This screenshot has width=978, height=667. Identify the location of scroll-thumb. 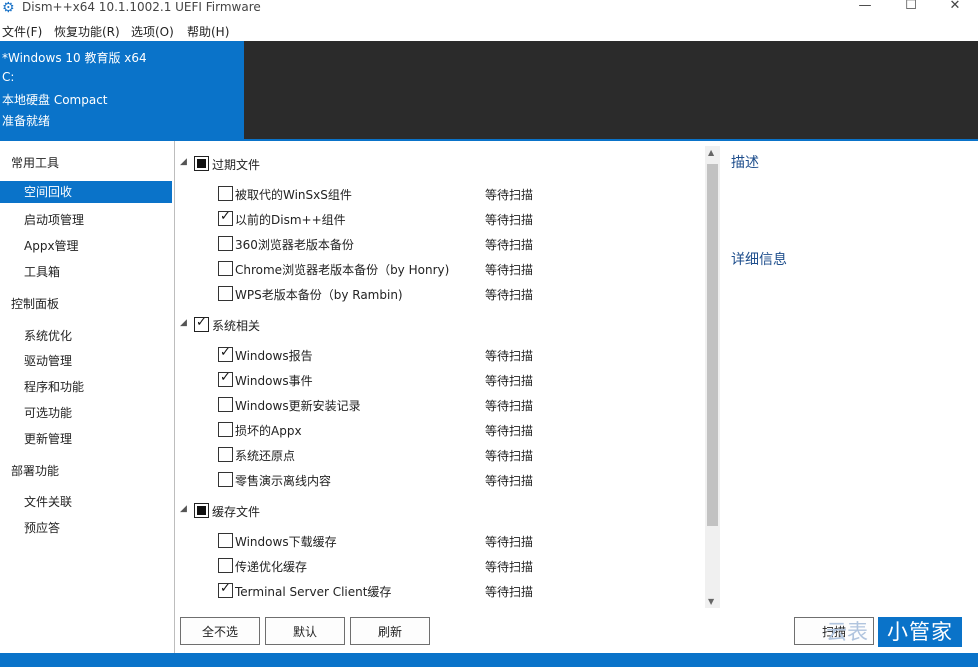
(712, 345).